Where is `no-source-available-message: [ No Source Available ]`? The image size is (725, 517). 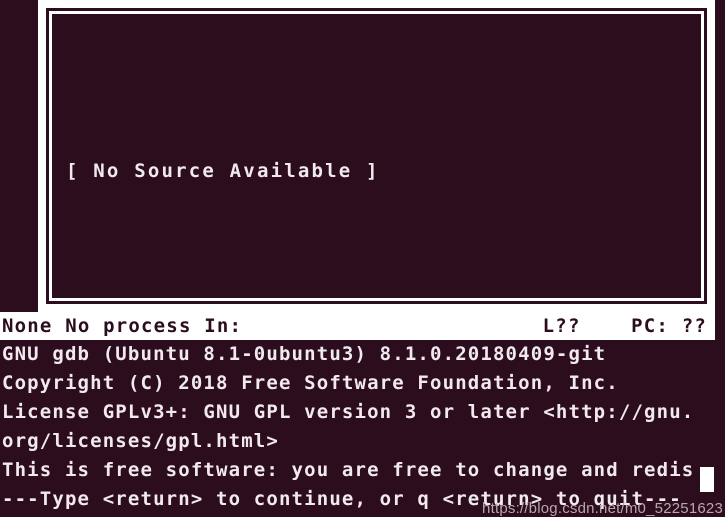
no-source-available-message: [ No Source Available ] is located at coordinates (223, 171).